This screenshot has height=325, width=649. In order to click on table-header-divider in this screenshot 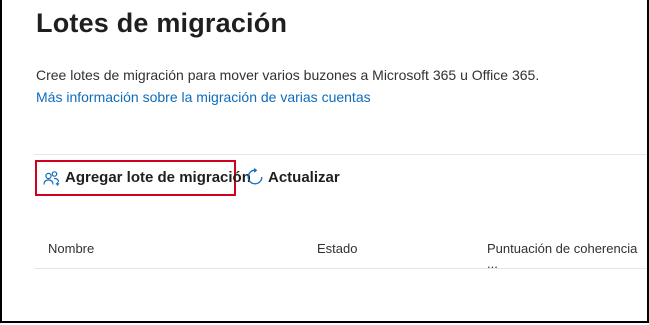, I will do `click(340, 268)`.